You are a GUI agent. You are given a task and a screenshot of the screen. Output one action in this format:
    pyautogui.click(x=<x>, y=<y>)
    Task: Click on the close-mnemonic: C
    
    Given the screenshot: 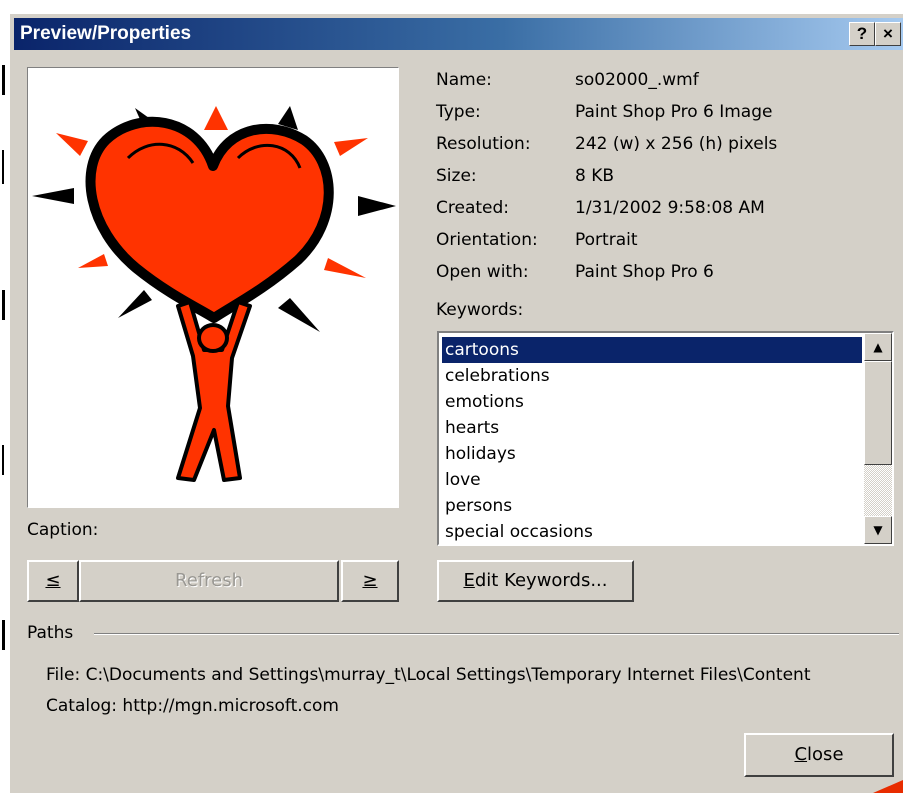 What is the action you would take?
    pyautogui.click(x=801, y=754)
    